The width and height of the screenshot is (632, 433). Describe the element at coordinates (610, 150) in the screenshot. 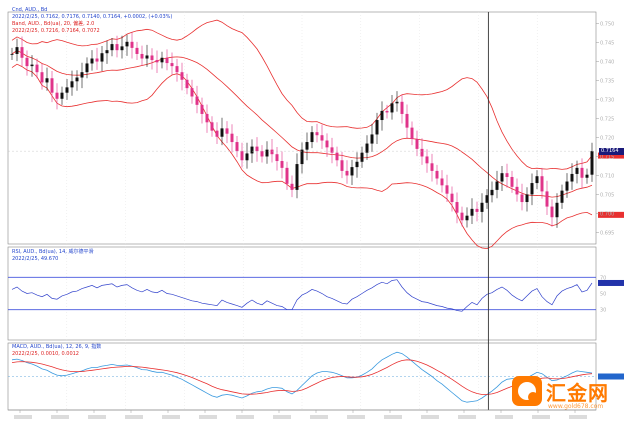

I see `last-price-label: 0.7164` at that location.